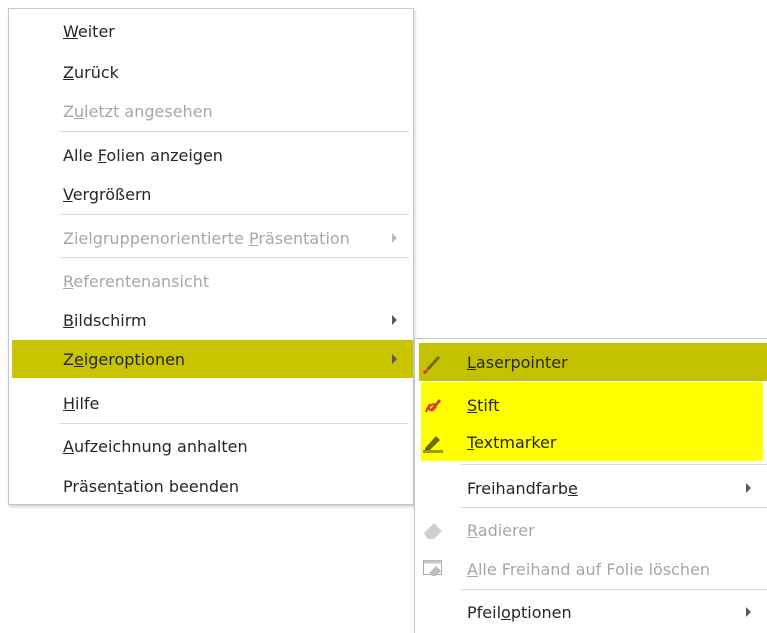 The height and width of the screenshot is (633, 767). What do you see at coordinates (211, 72) in the screenshot?
I see `menu-item-zurueck: Zurück` at bounding box center [211, 72].